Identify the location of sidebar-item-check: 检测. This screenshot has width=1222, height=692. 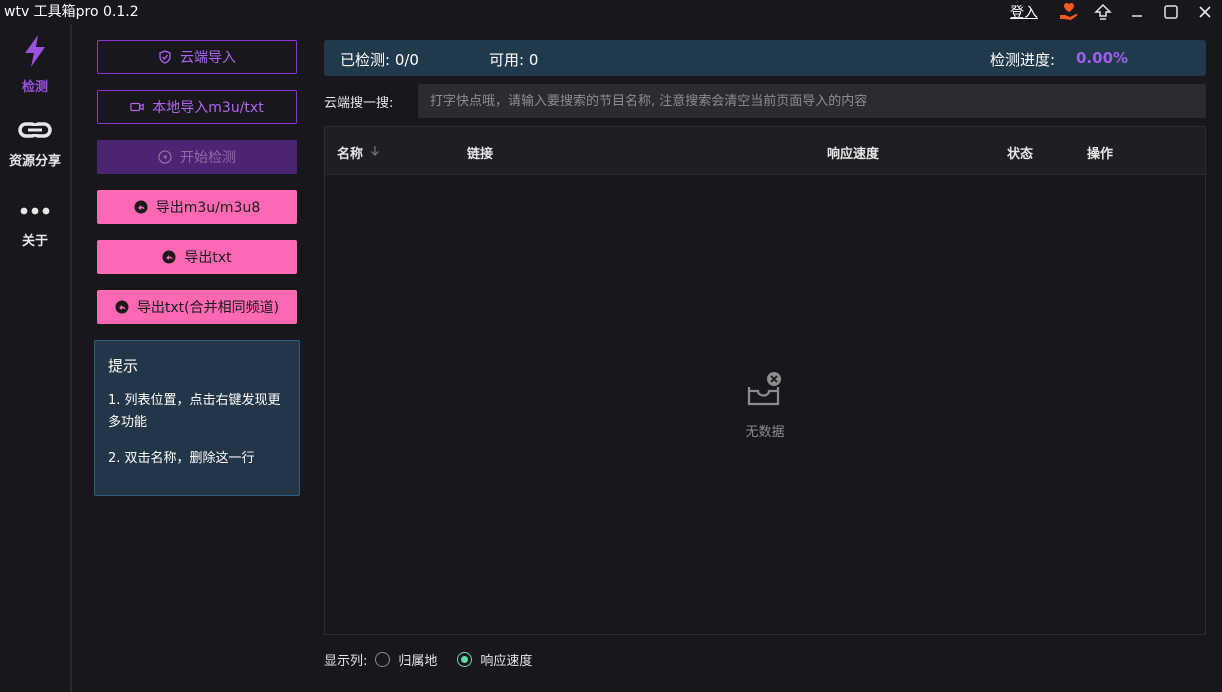
(35, 64).